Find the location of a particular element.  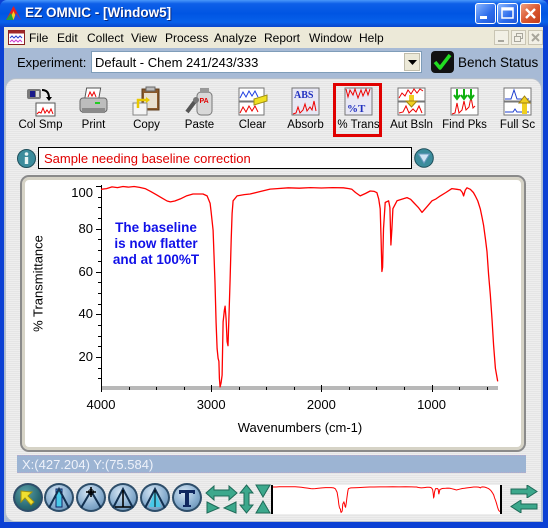

clear-button: Clear is located at coordinates (252, 109).